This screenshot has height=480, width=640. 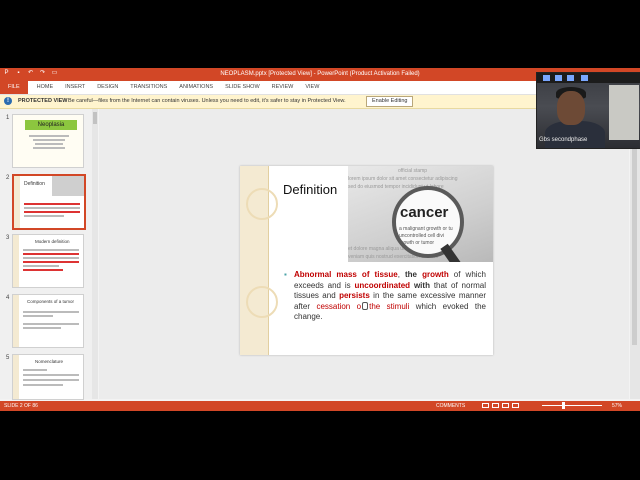 I want to click on normal-view-icon, so click(x=485, y=405).